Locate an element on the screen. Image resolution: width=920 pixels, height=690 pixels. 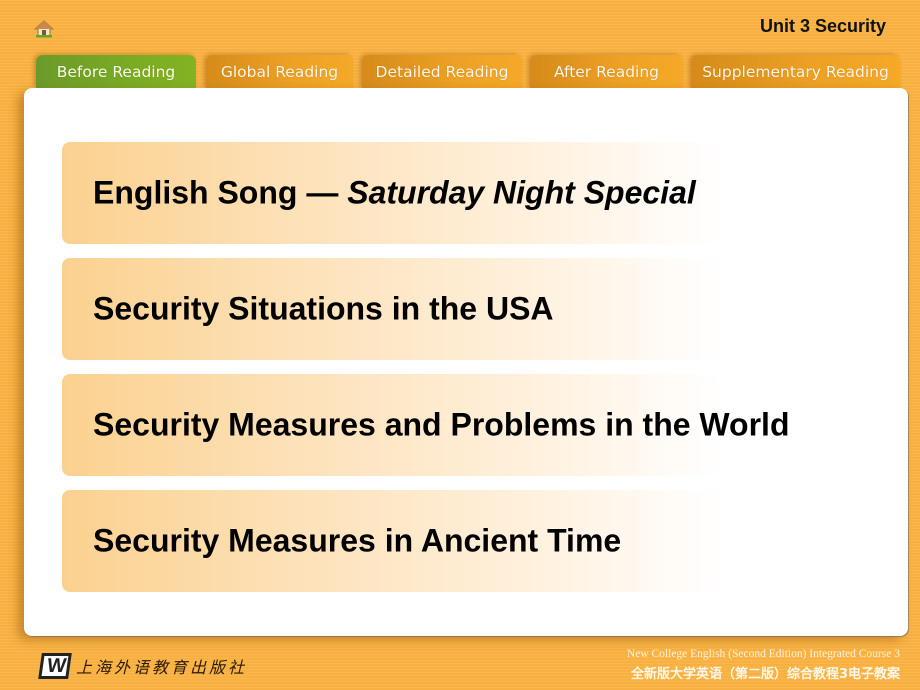
menu-item-security-situations-usa: Security Situations in the USA is located at coordinates (392, 309).